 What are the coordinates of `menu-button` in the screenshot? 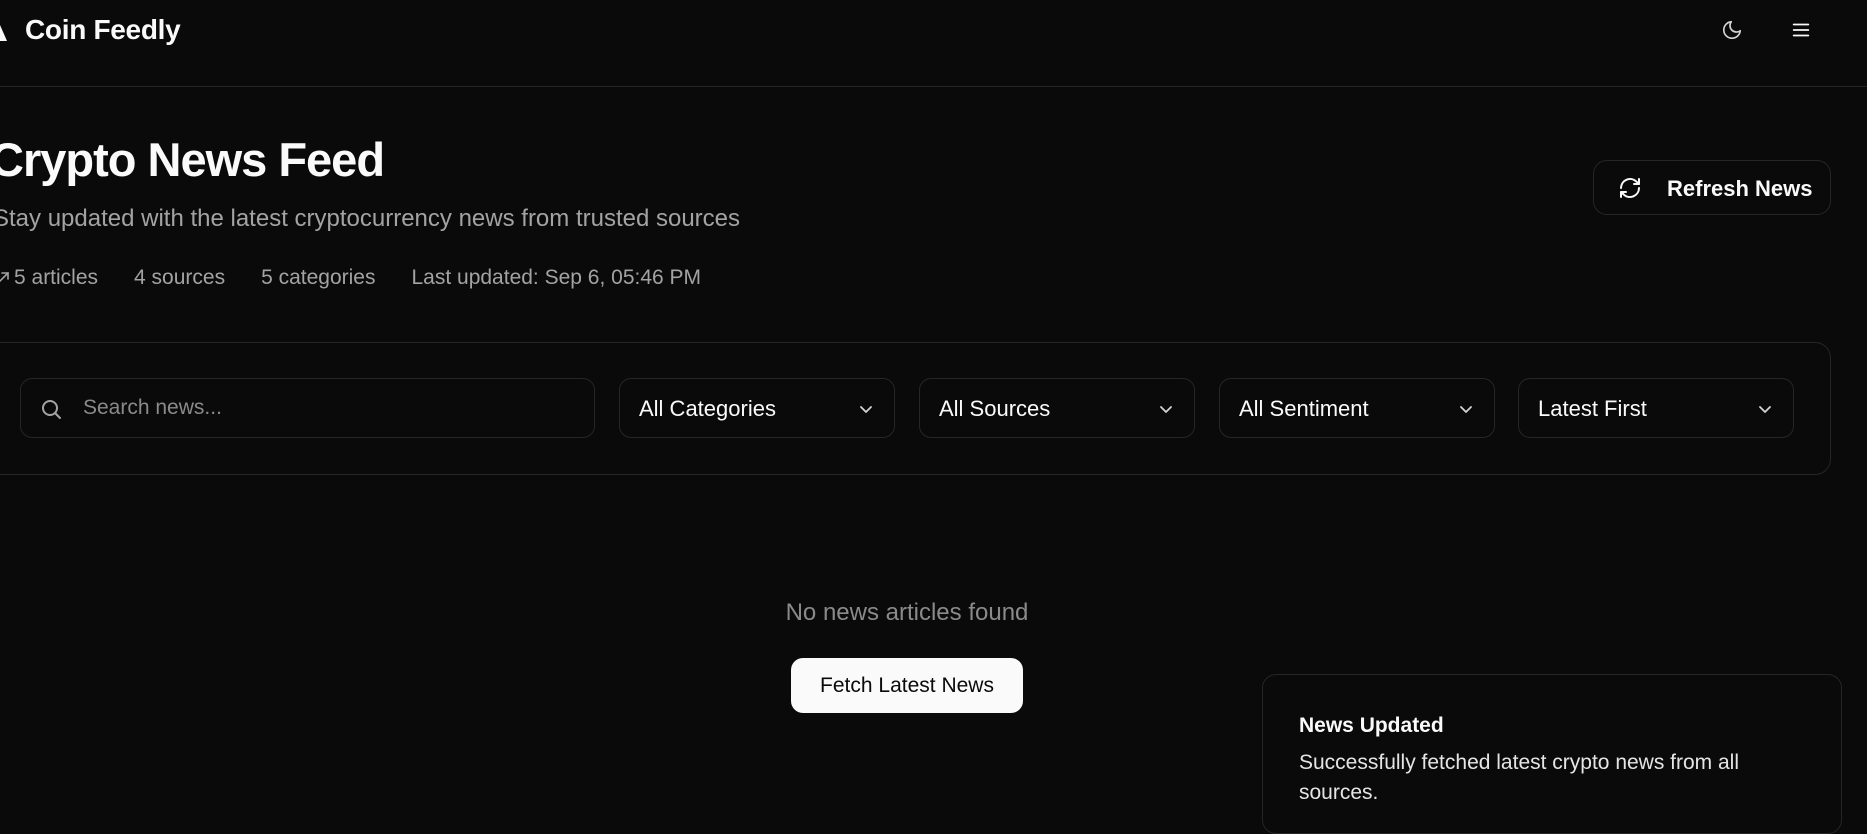 It's located at (1801, 32).